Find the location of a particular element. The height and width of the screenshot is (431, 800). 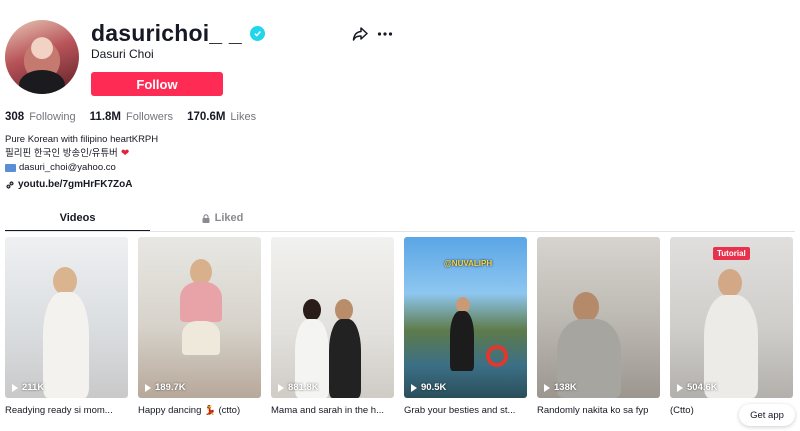

video-thumbnail: 211K is located at coordinates (66, 317).